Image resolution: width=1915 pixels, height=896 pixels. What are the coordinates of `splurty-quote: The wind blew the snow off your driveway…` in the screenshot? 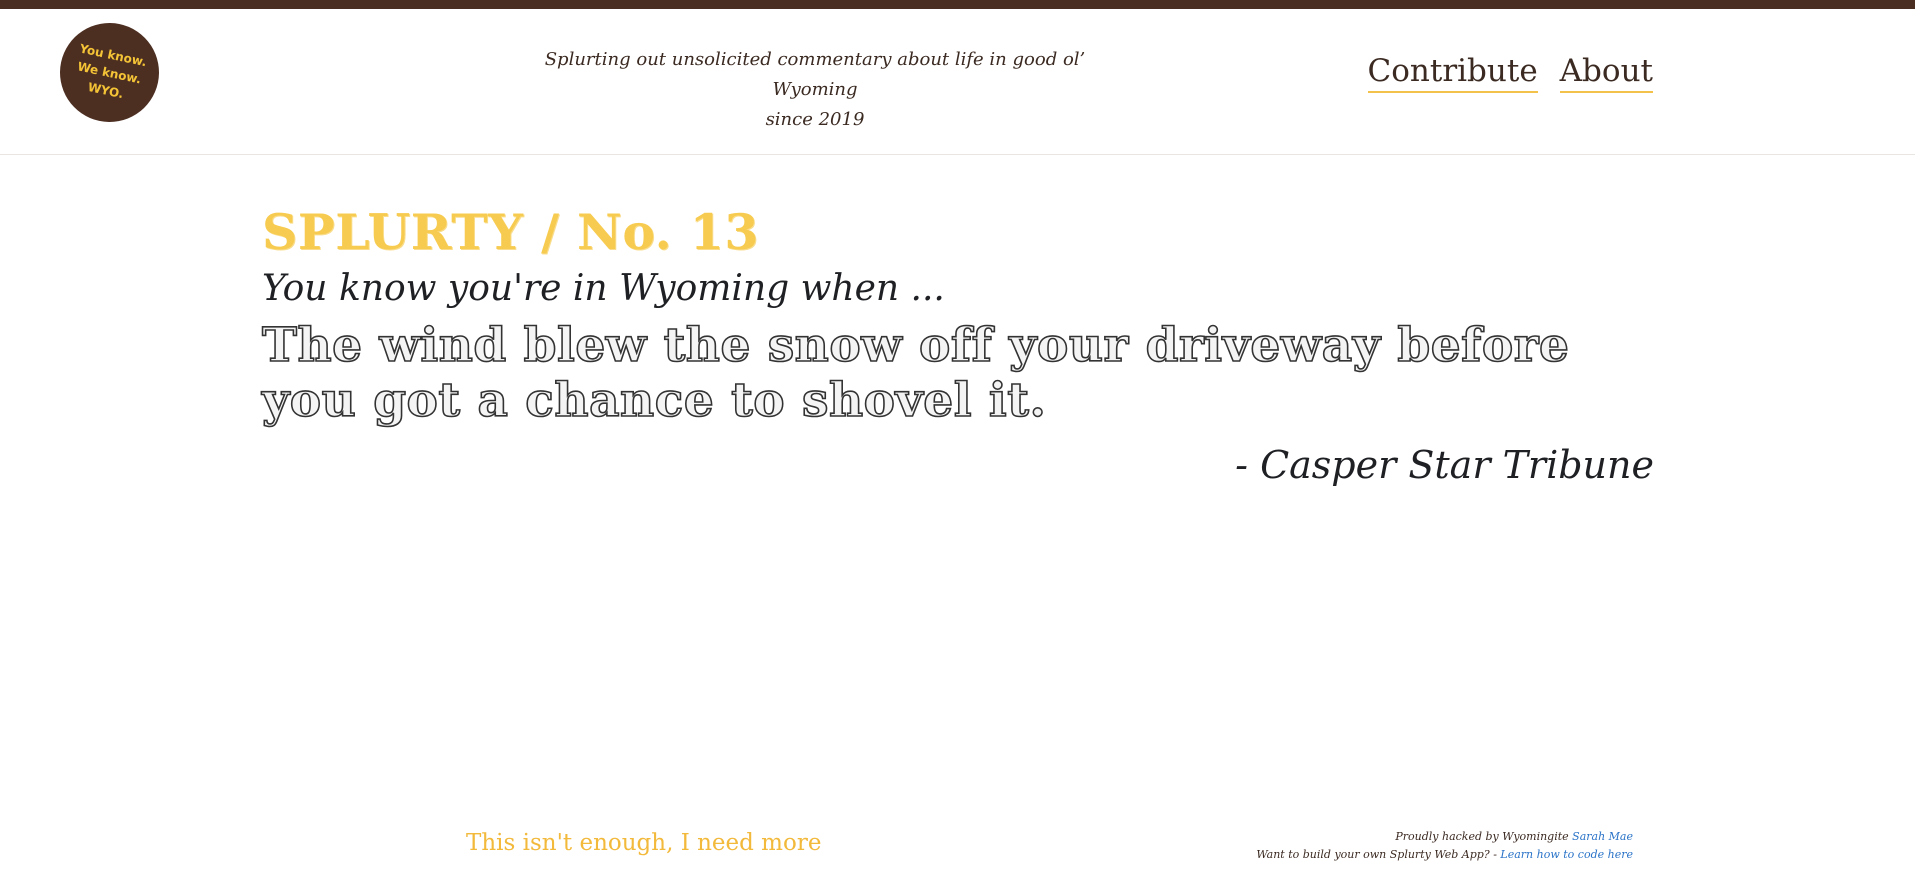 It's located at (915, 373).